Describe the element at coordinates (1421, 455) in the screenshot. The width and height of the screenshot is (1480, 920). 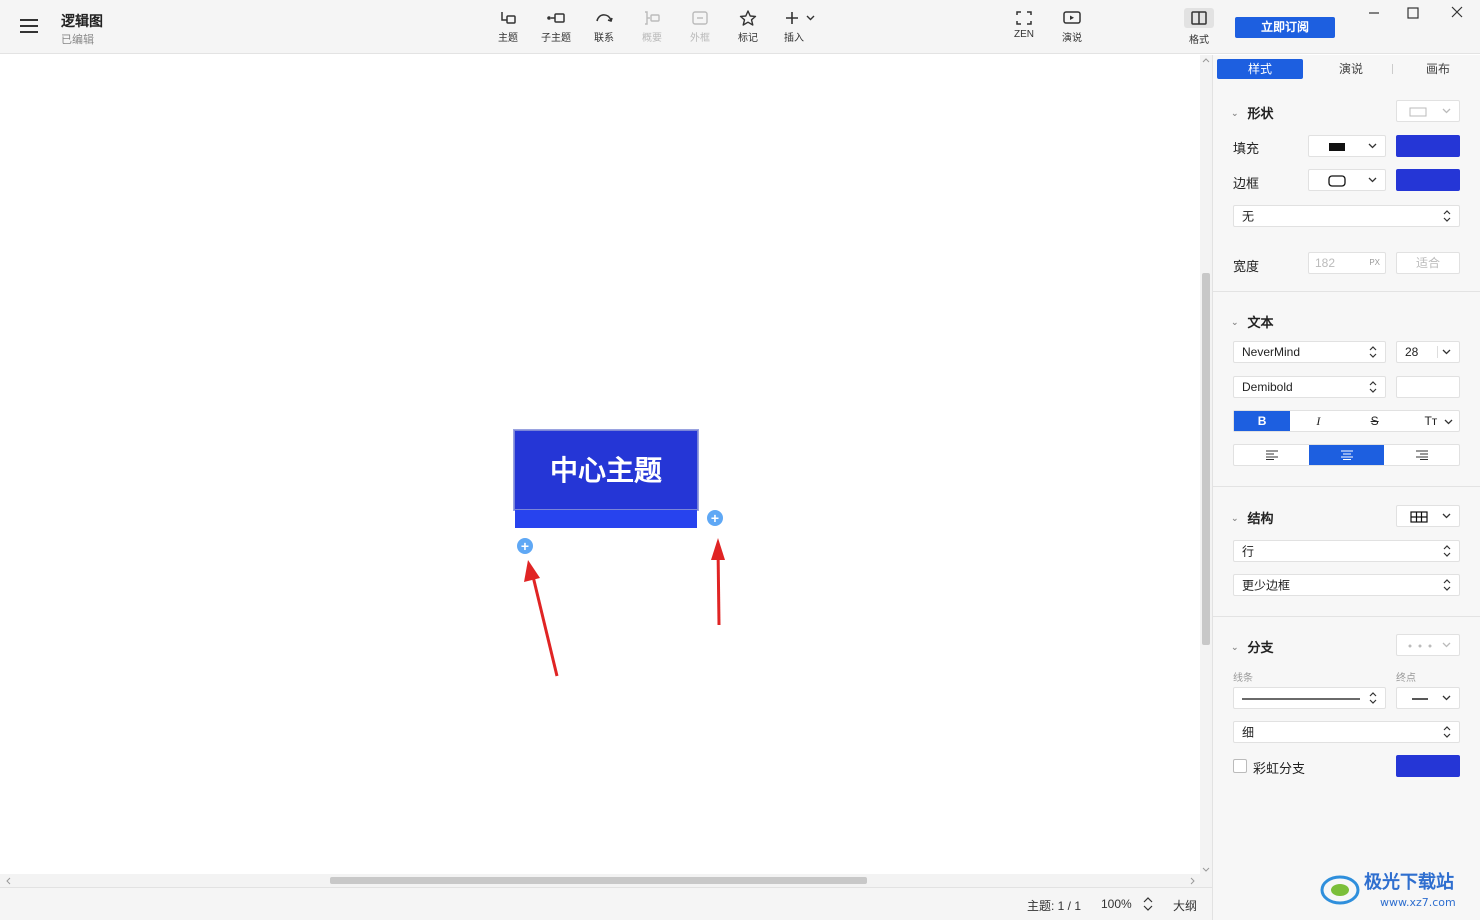
I see `align-right-icon` at that location.